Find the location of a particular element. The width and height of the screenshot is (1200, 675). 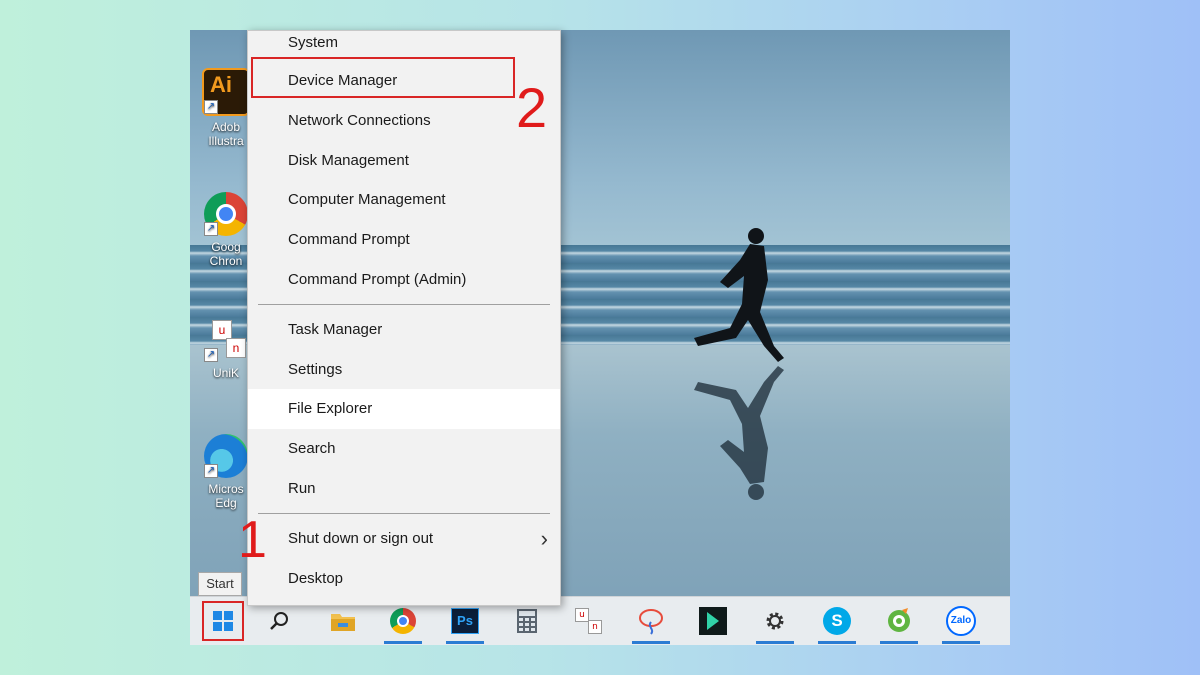

chrome-icon: ↗ is located at coordinates (226, 214).